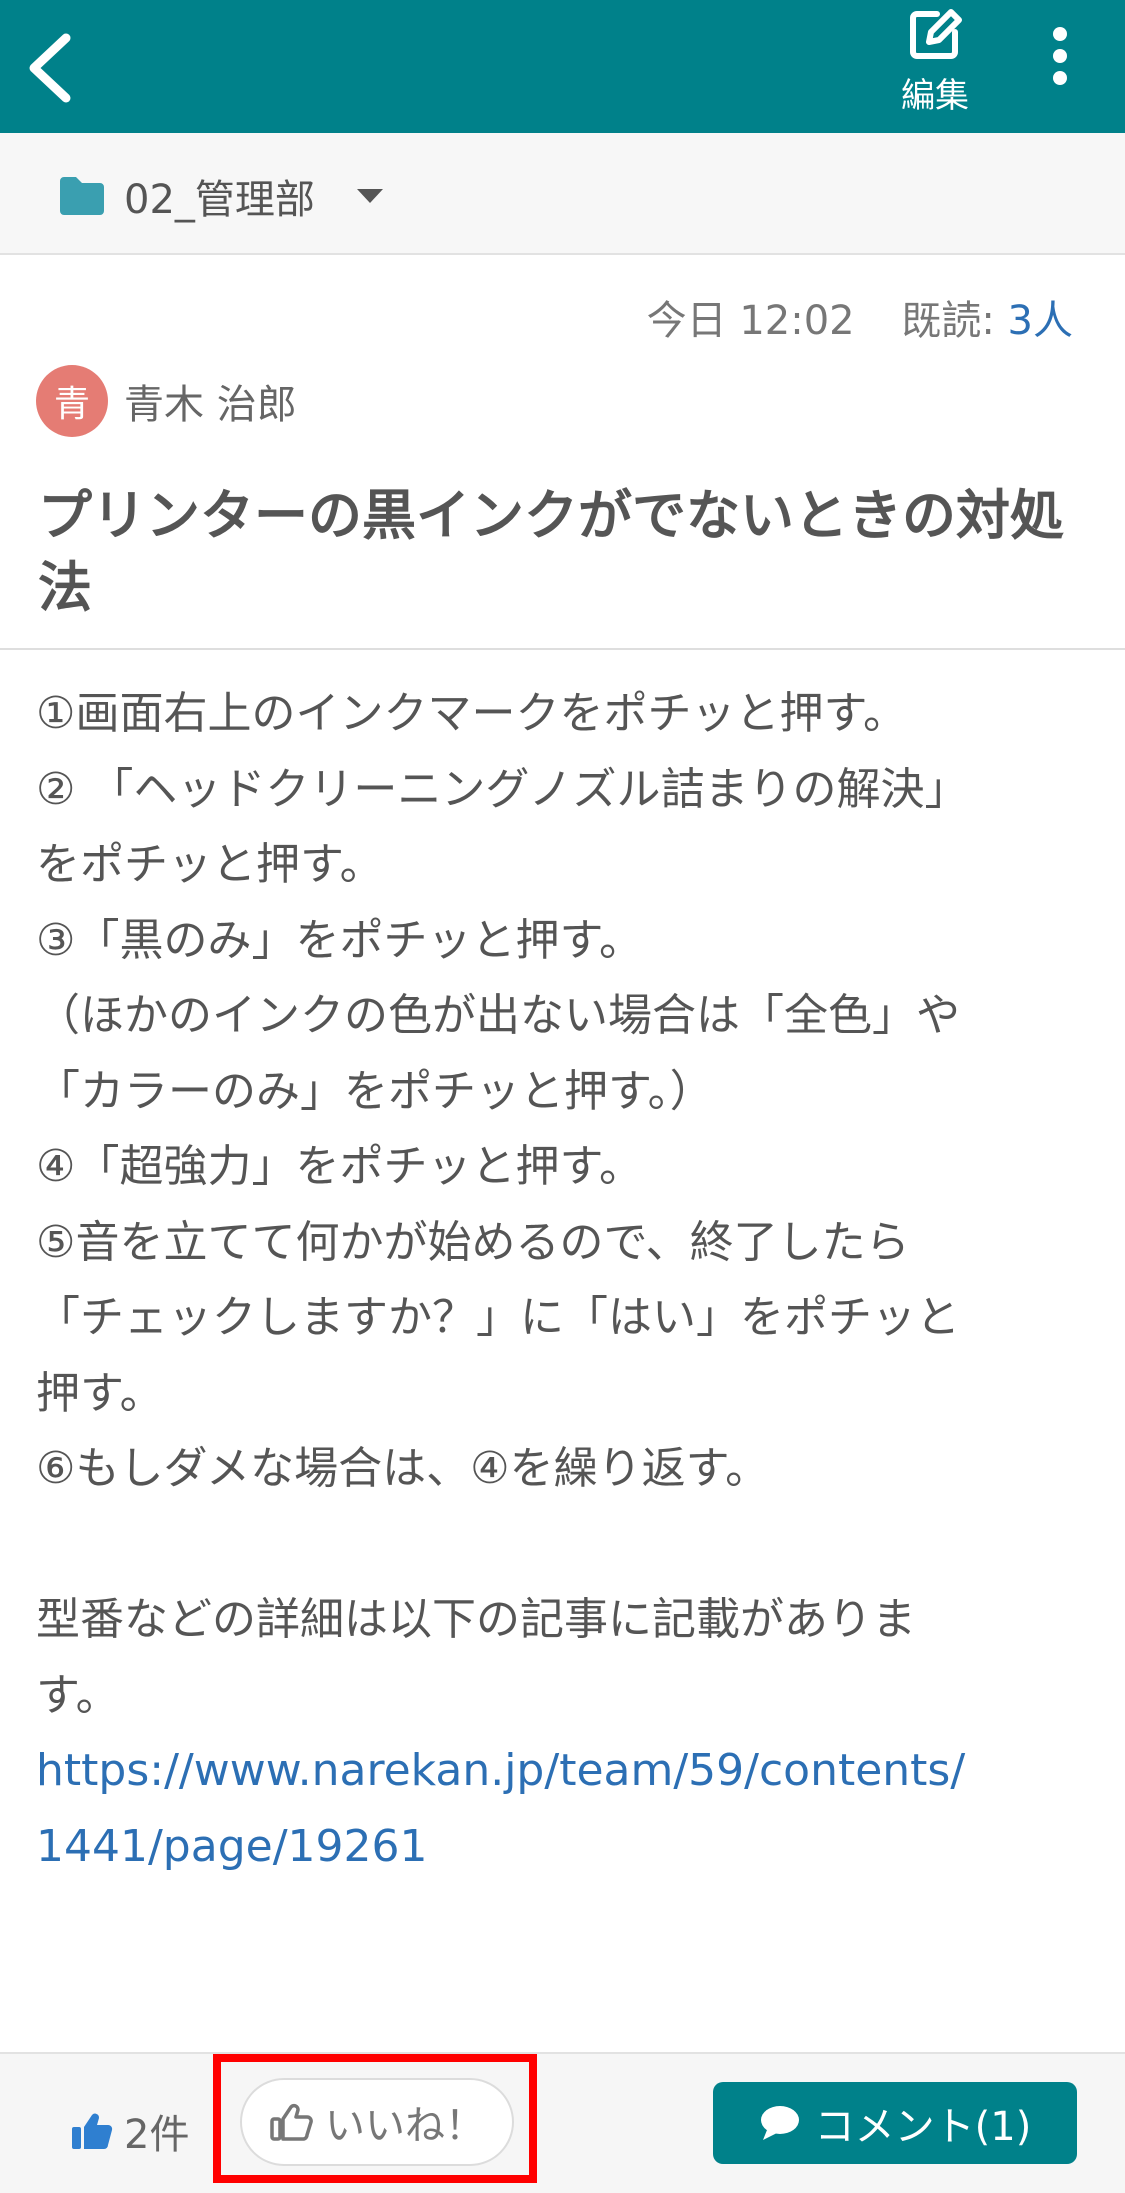 This screenshot has width=1125, height=2193. I want to click on body-line, so click(566, 1545).